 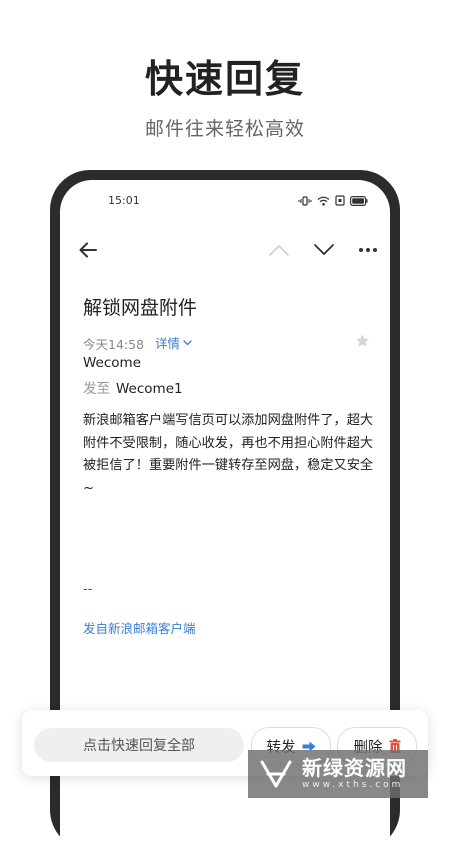 I want to click on back-button, so click(x=88, y=250).